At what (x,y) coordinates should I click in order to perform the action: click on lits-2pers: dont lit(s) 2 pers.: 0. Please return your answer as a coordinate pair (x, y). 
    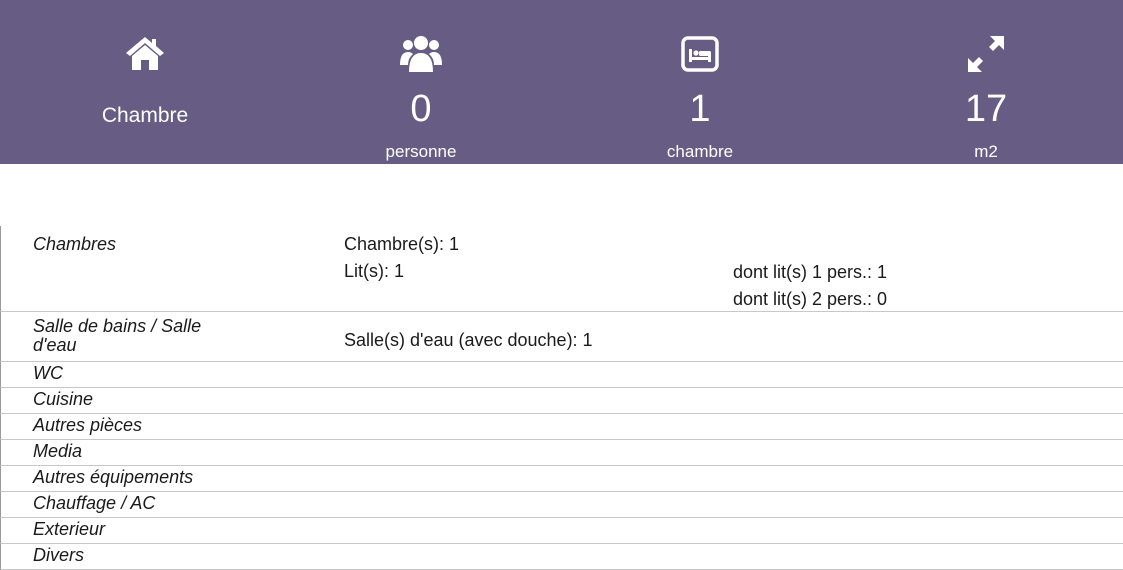
    Looking at the image, I should click on (810, 299).